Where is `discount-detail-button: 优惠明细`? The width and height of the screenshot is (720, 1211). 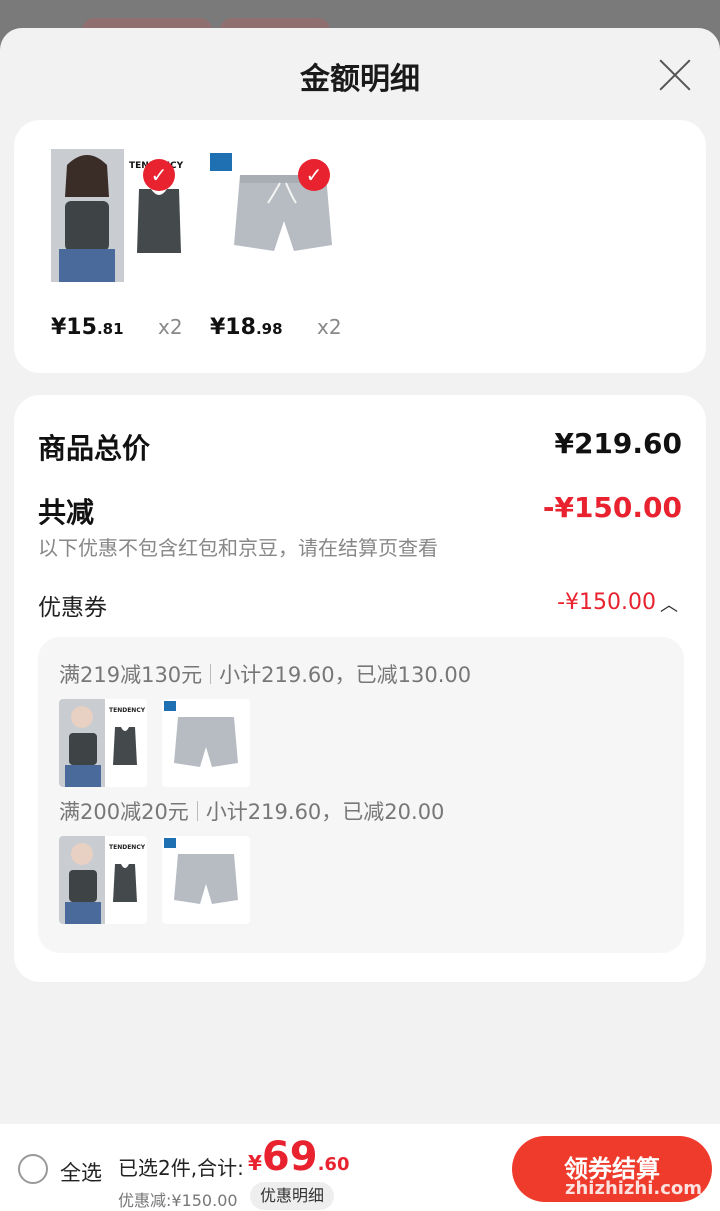
discount-detail-button: 优惠明细 is located at coordinates (292, 1196).